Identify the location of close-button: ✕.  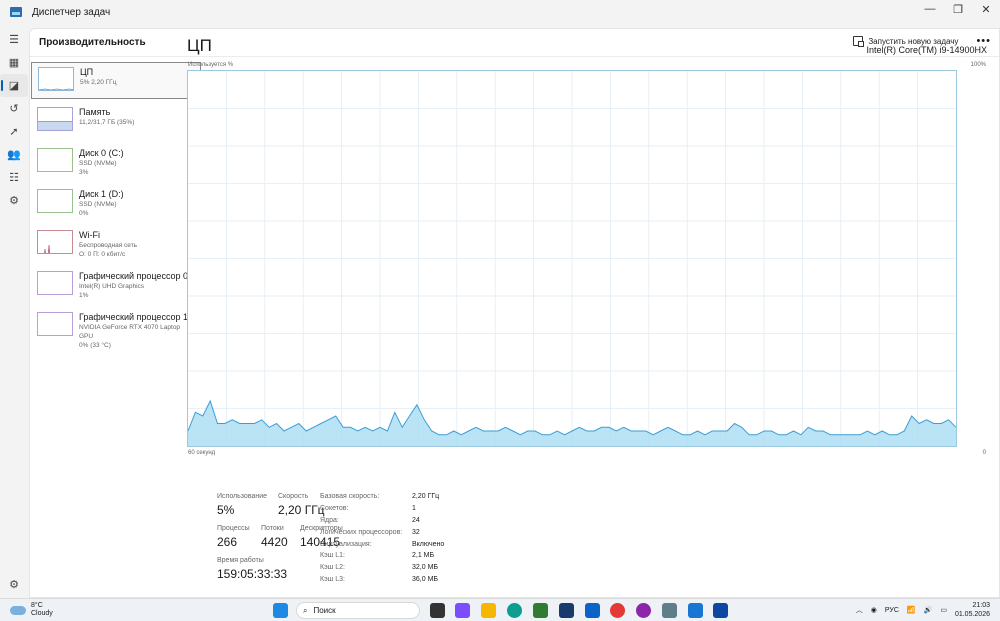
(986, 9).